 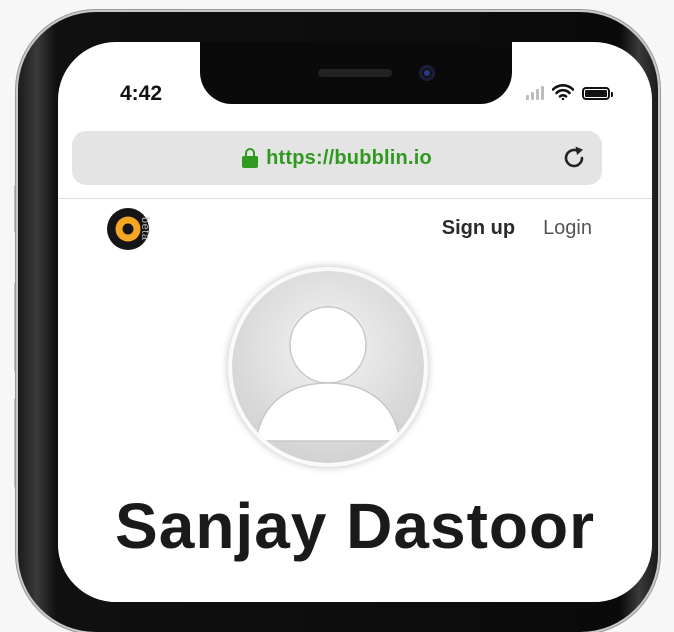 I want to click on url-field: https://bubblin.io, so click(x=337, y=158).